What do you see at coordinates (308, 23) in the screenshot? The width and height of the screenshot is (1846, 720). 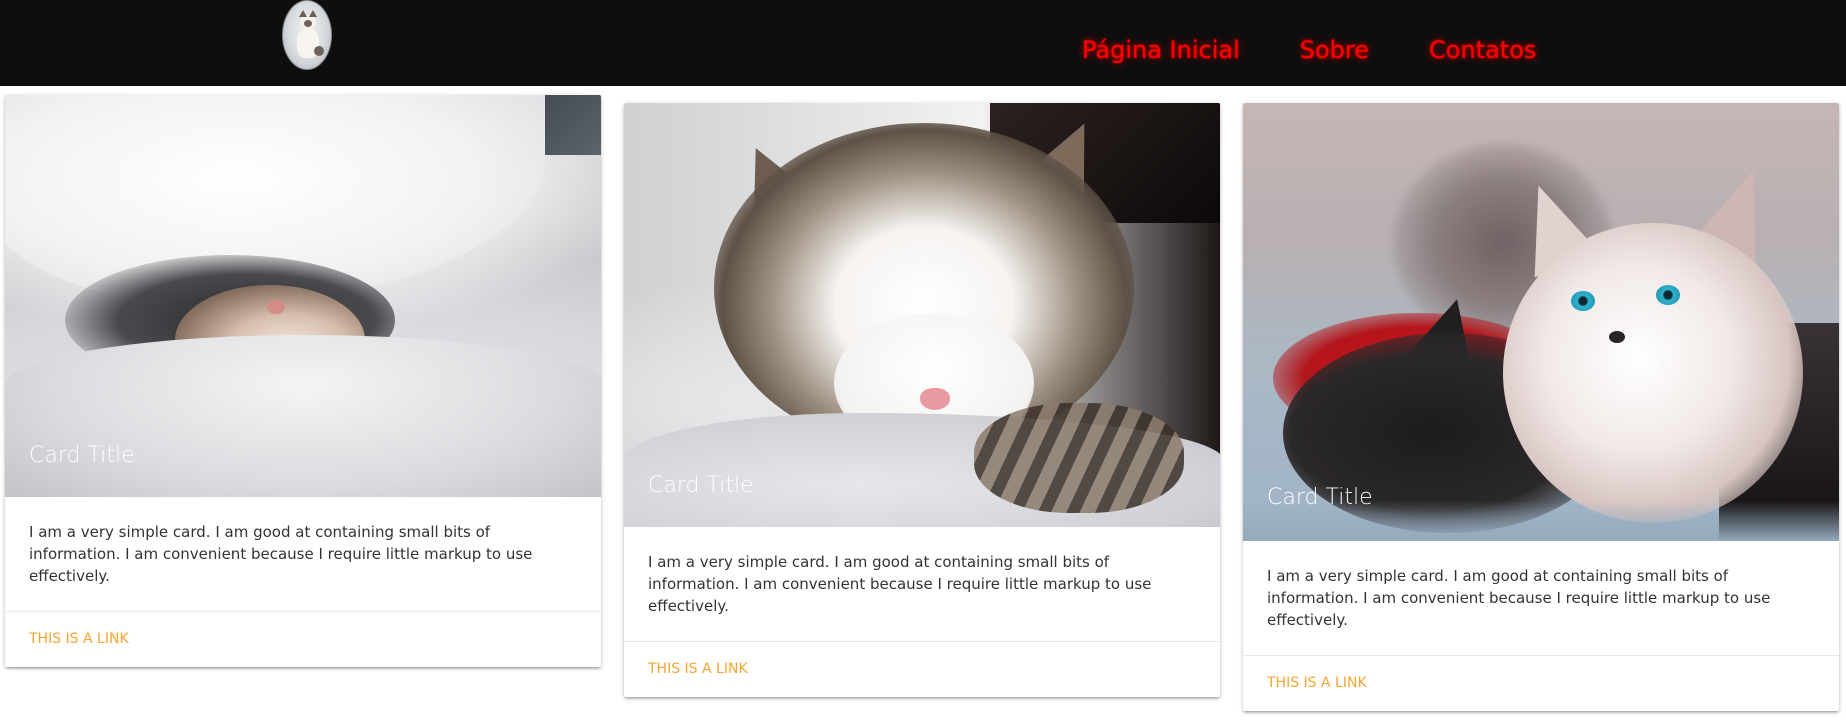 I see `logo-cat-face` at bounding box center [308, 23].